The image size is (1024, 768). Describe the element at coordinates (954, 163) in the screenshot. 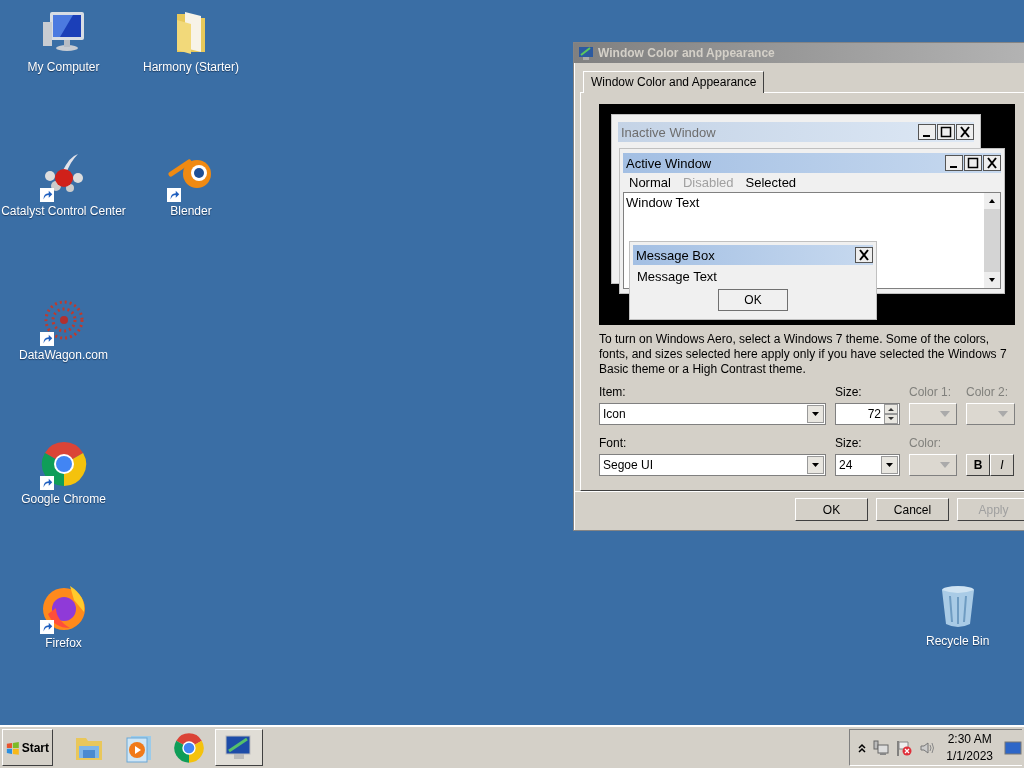

I see `minimize-icon` at that location.